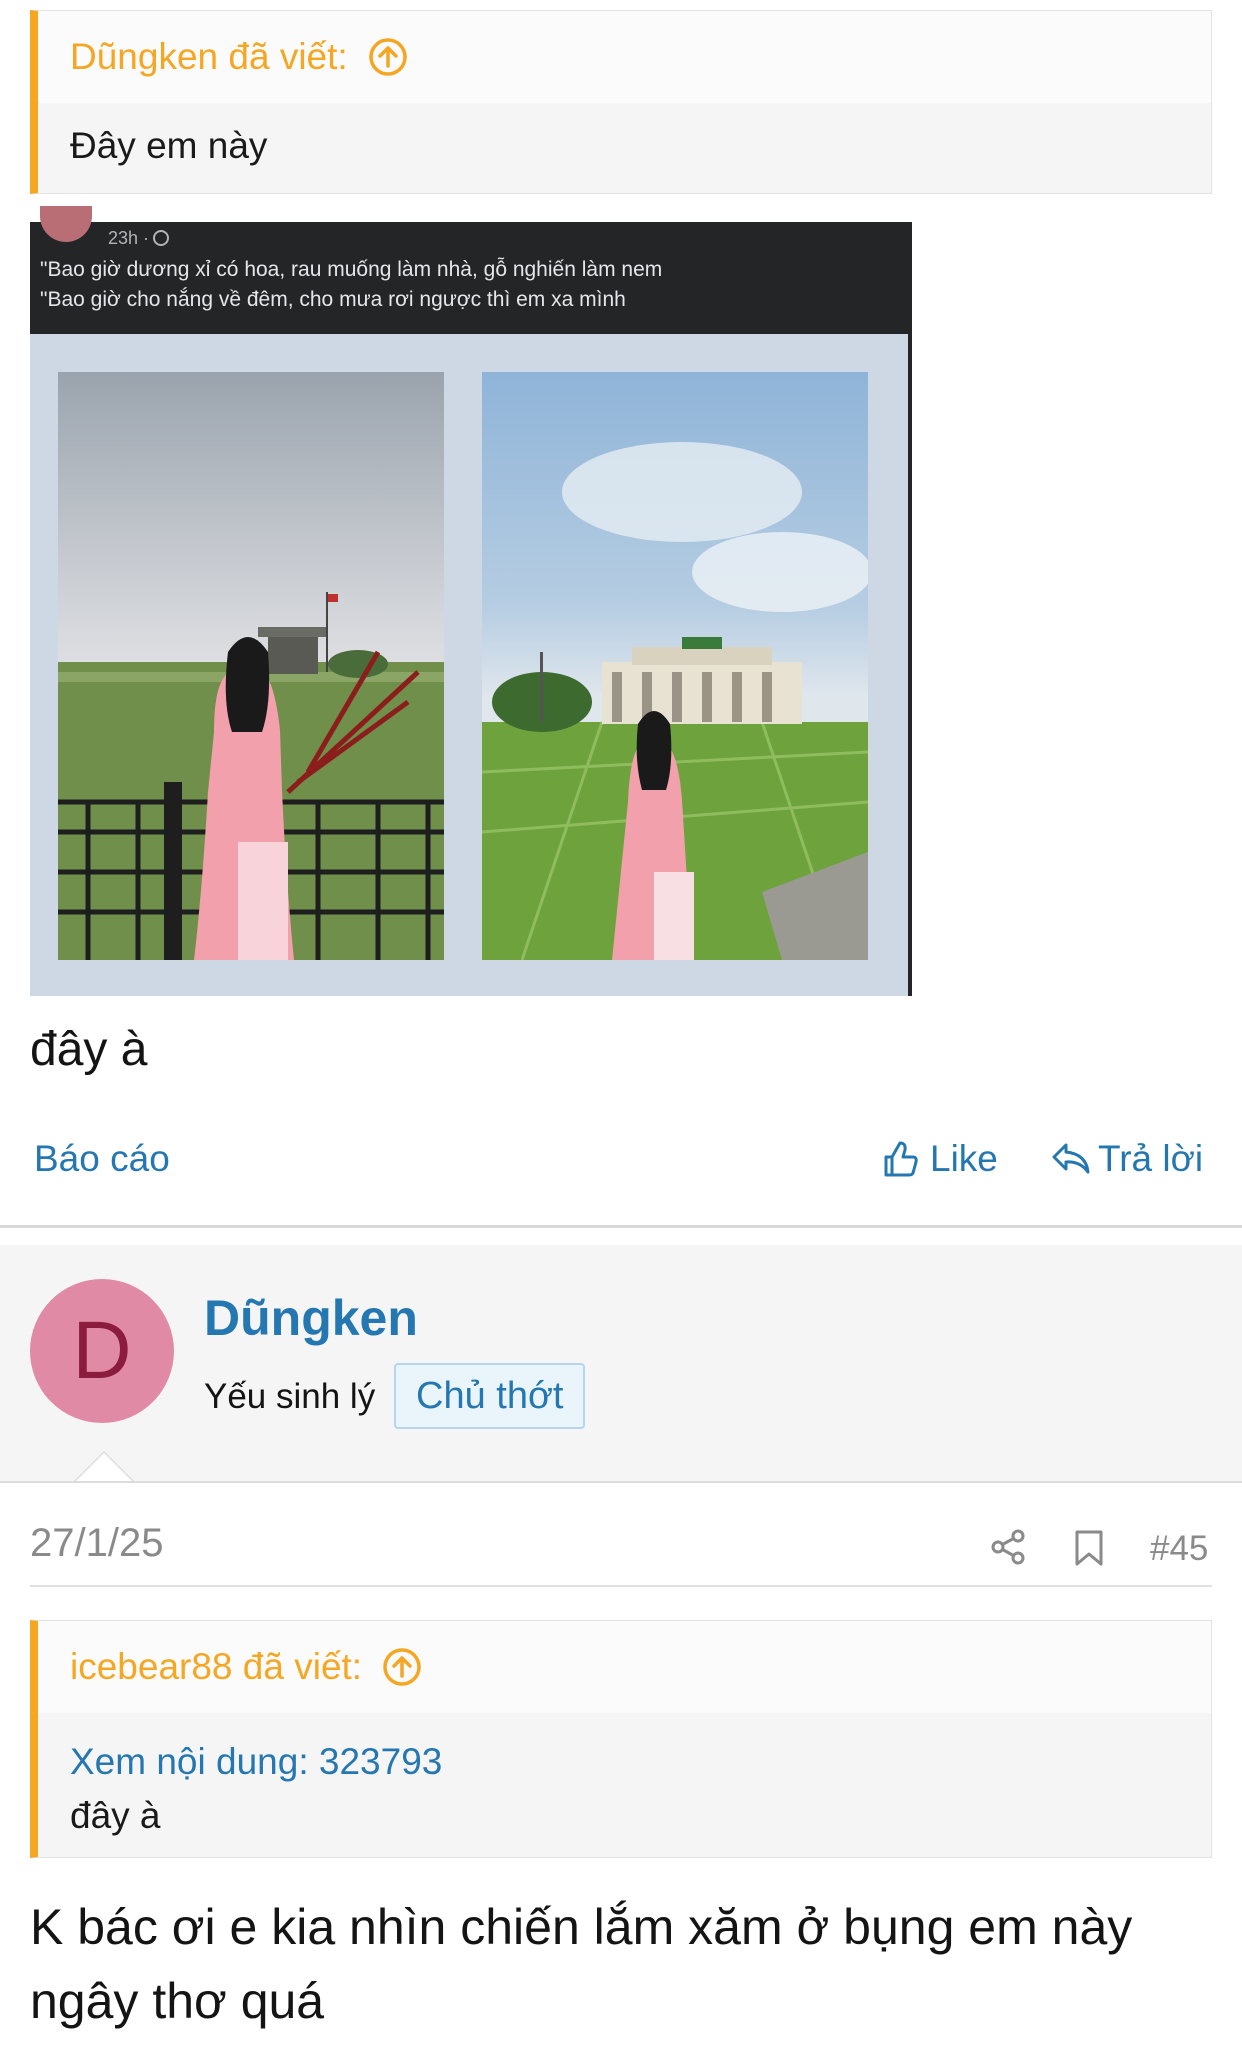 This screenshot has width=1242, height=2055. What do you see at coordinates (1151, 1158) in the screenshot?
I see `reply-label: Trả lời` at bounding box center [1151, 1158].